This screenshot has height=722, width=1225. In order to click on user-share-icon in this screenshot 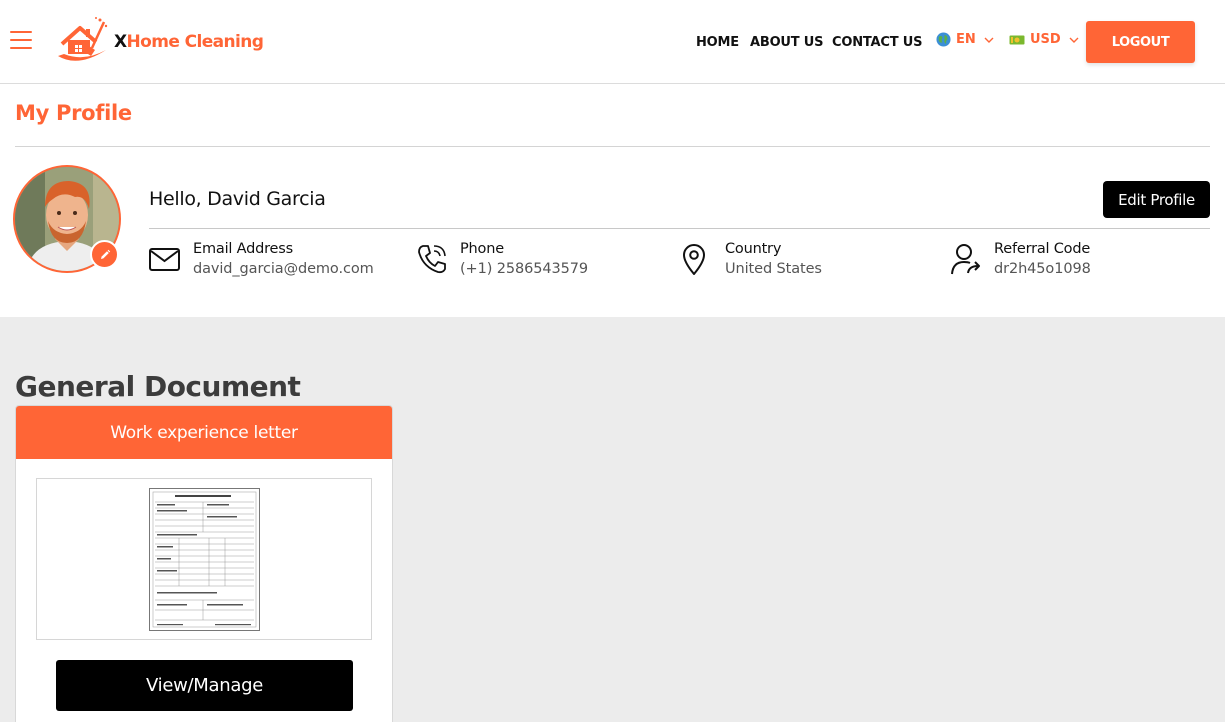, I will do `click(965, 259)`.